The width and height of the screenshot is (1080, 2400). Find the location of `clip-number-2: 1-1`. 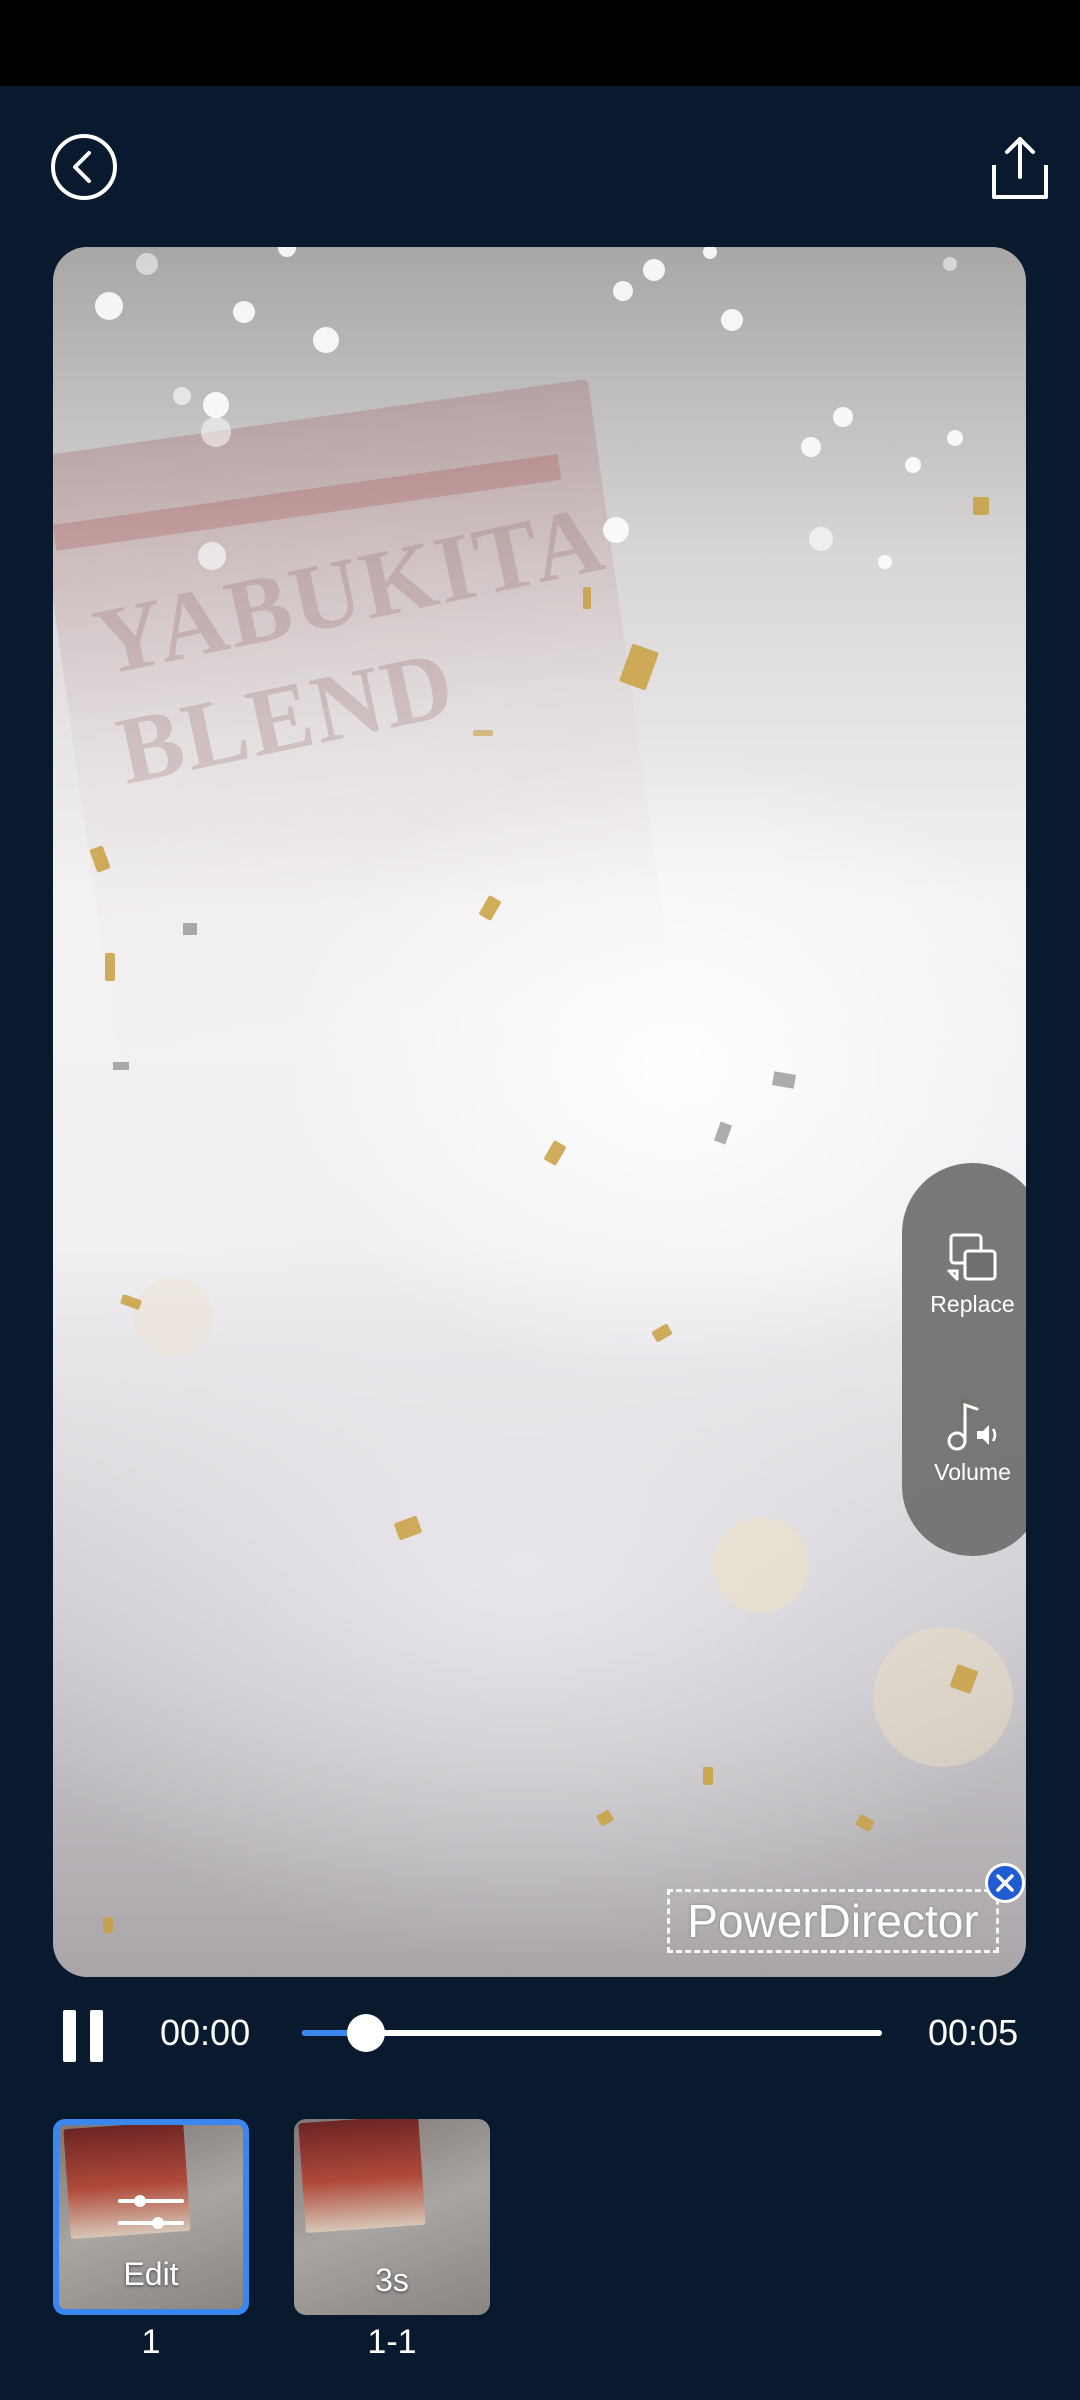

clip-number-2: 1-1 is located at coordinates (392, 2342).